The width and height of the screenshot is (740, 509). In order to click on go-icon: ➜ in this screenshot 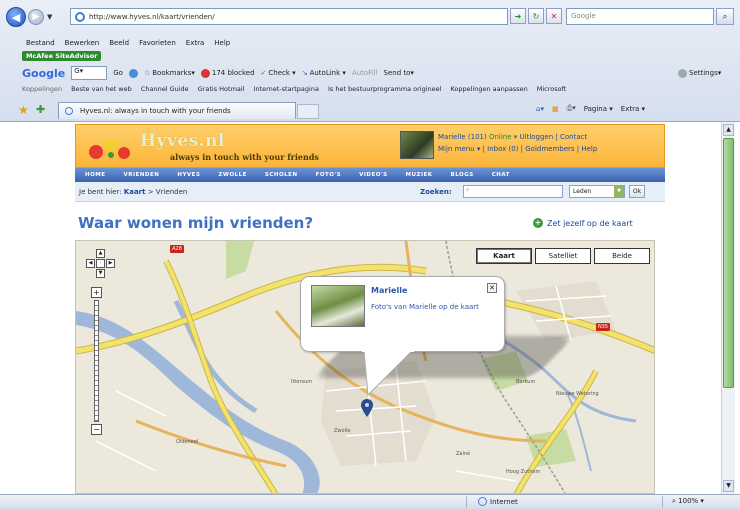, I will do `click(518, 16)`.